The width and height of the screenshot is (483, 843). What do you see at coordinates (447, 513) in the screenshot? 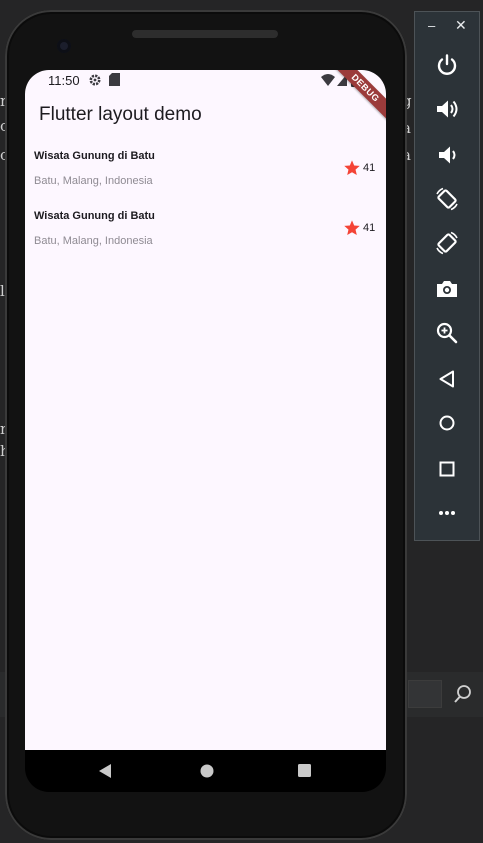
I see `more-icon` at bounding box center [447, 513].